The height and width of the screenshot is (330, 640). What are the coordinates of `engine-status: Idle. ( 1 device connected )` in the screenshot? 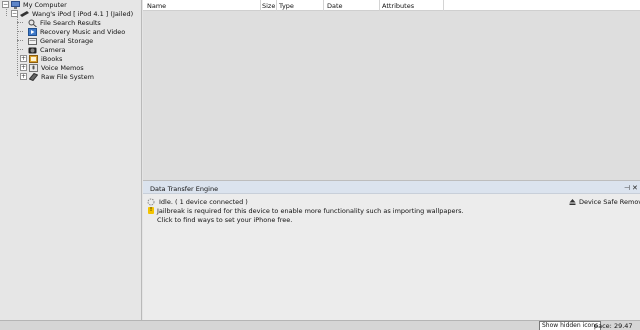 It's located at (197, 202).